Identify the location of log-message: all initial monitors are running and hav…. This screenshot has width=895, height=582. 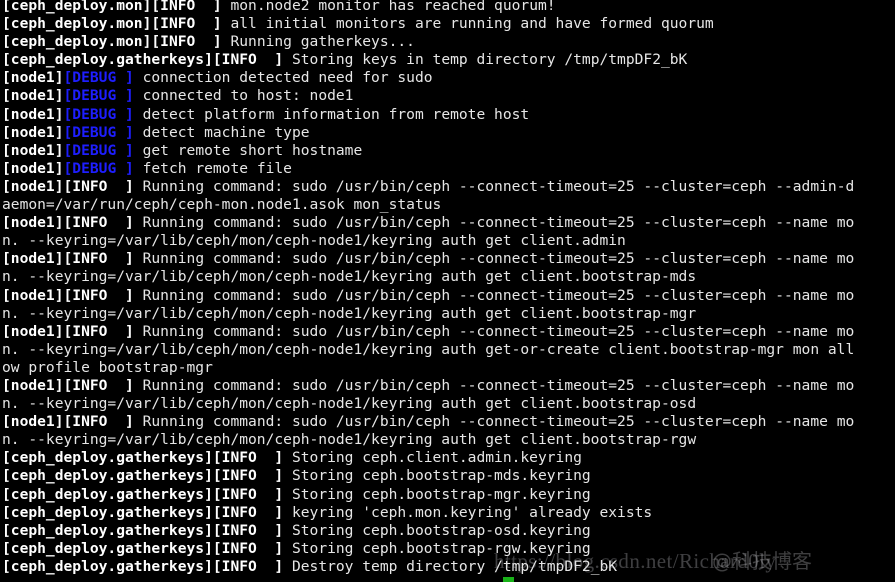
(467, 24).